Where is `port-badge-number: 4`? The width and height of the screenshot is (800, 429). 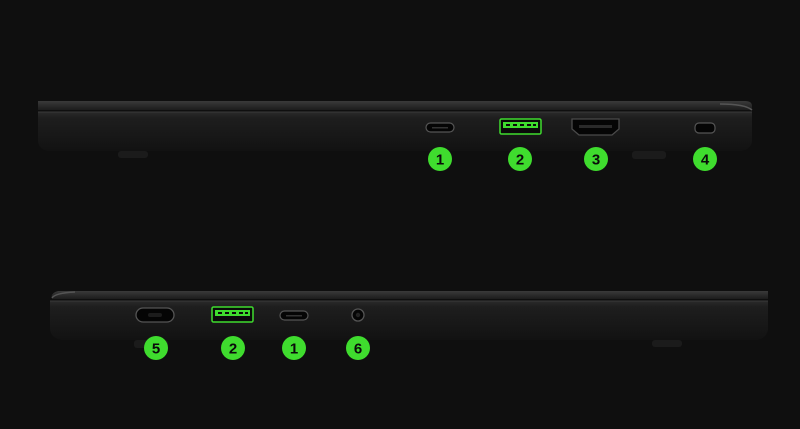 port-badge-number: 4 is located at coordinates (705, 160).